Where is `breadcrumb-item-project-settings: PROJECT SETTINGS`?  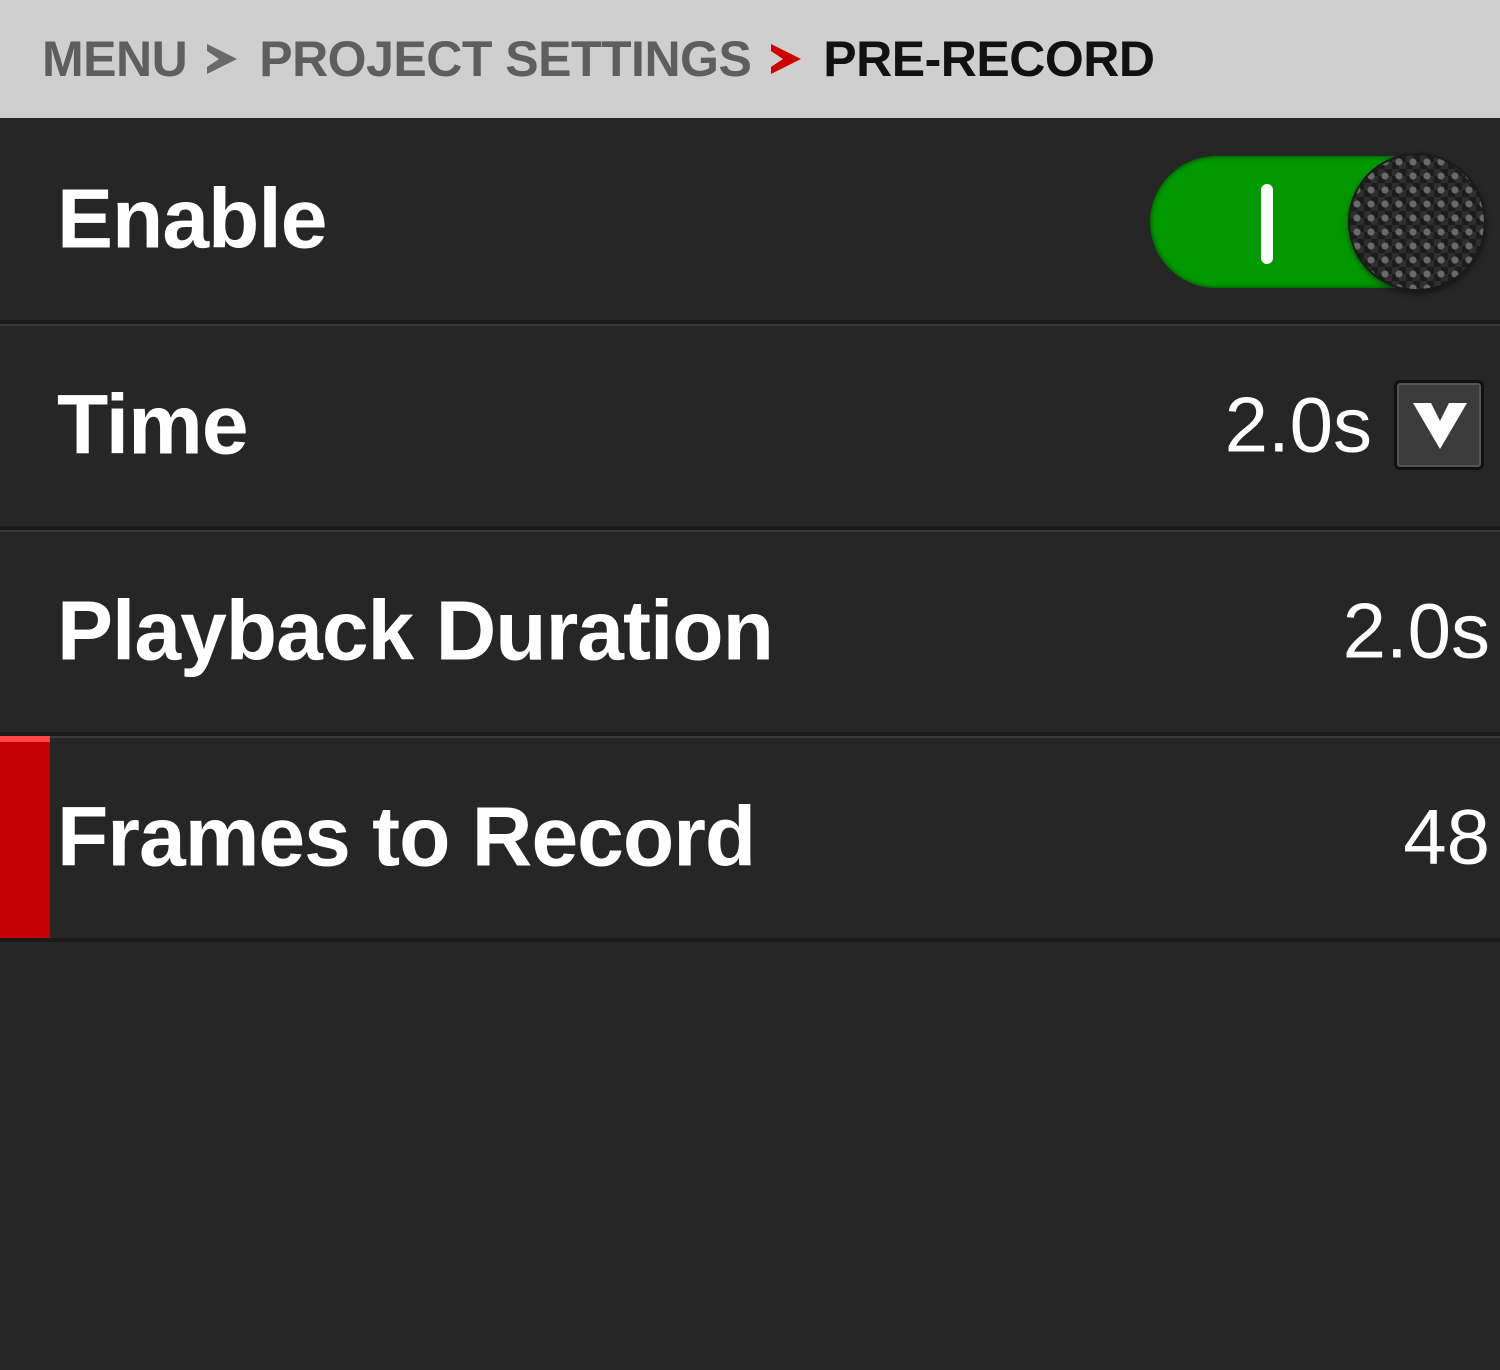 breadcrumb-item-project-settings: PROJECT SETTINGS is located at coordinates (505, 59).